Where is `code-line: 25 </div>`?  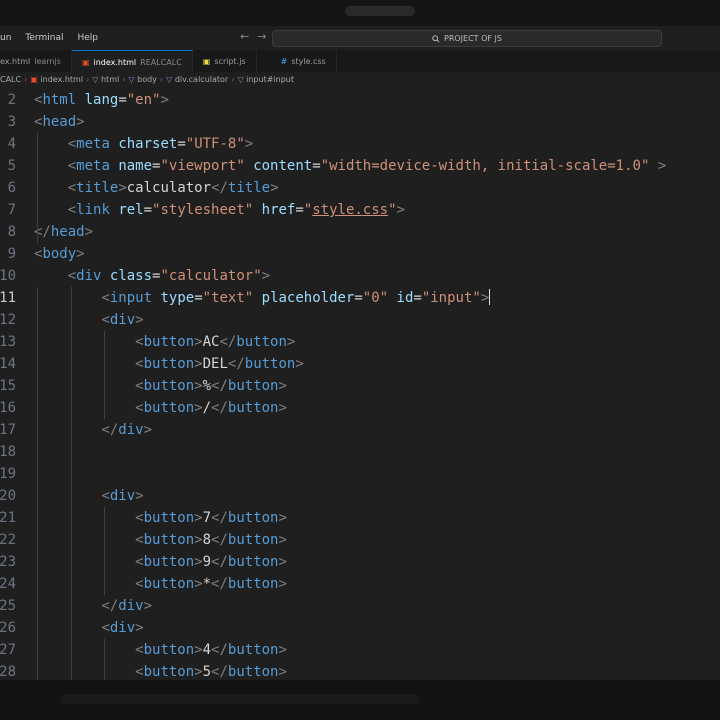
code-line: 25 </div> is located at coordinates (360, 606).